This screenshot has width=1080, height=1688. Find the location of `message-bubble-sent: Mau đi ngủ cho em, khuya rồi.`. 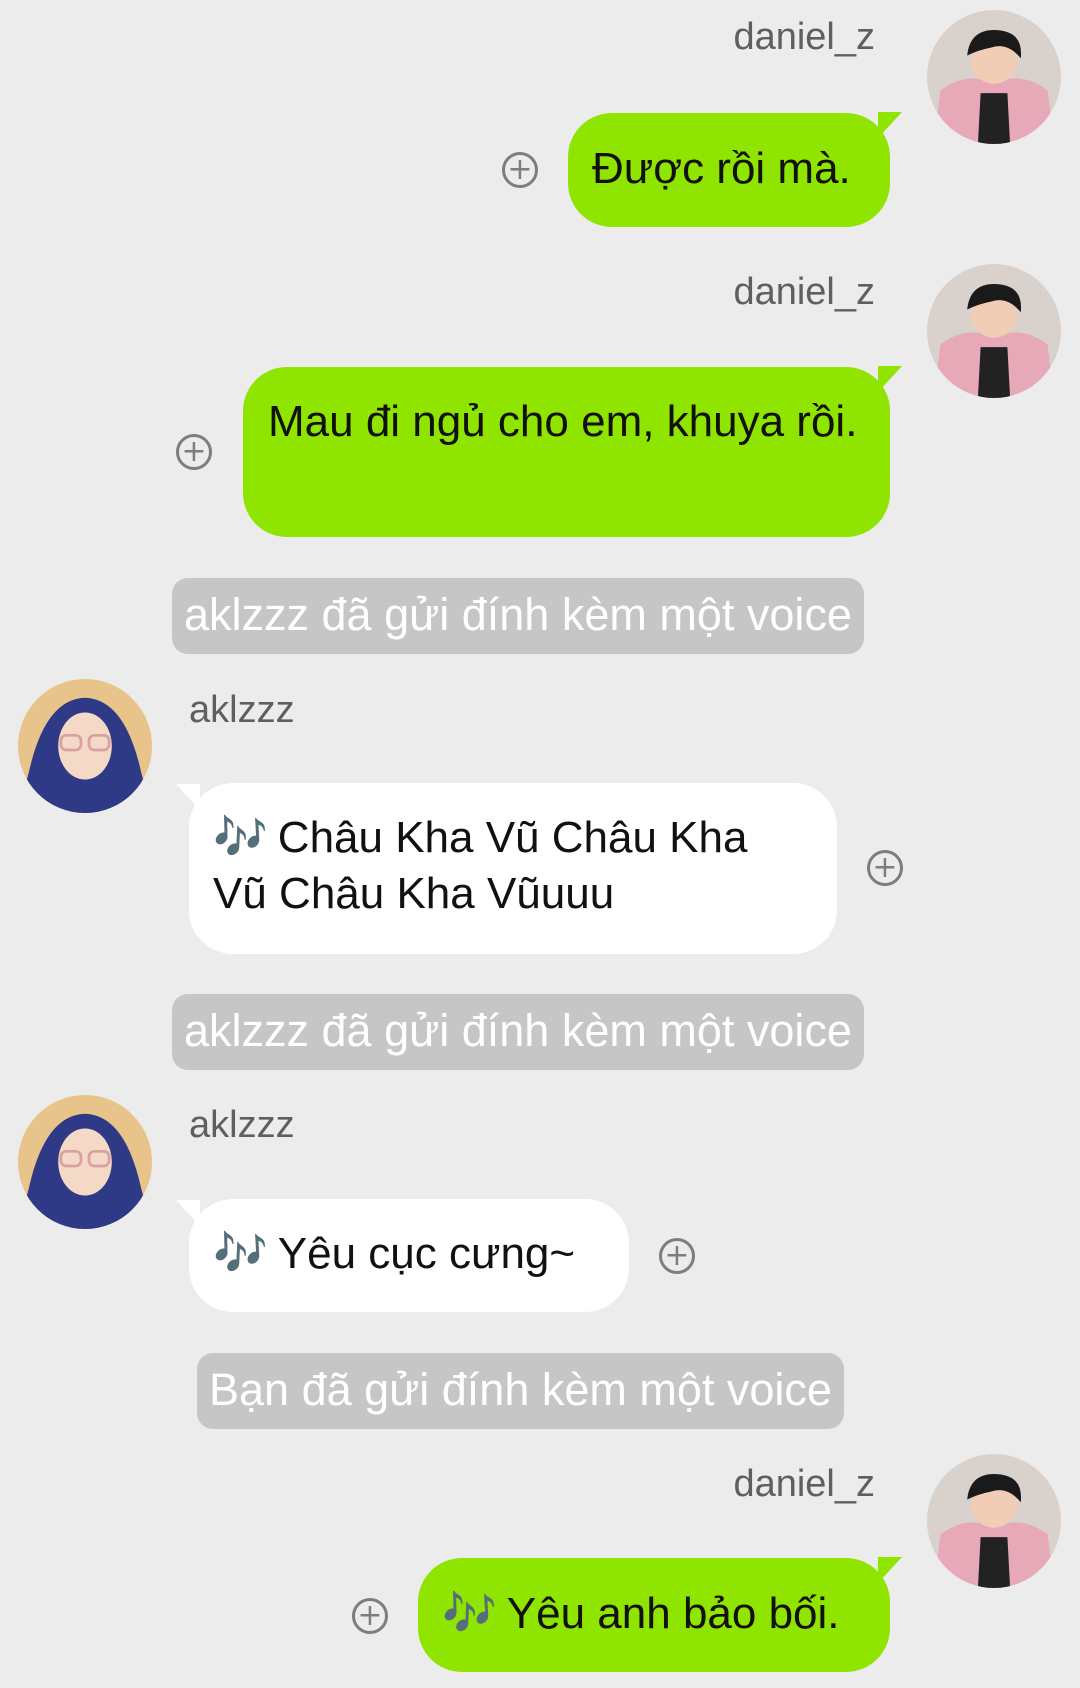

message-bubble-sent: Mau đi ngủ cho em, khuya rồi. is located at coordinates (566, 452).